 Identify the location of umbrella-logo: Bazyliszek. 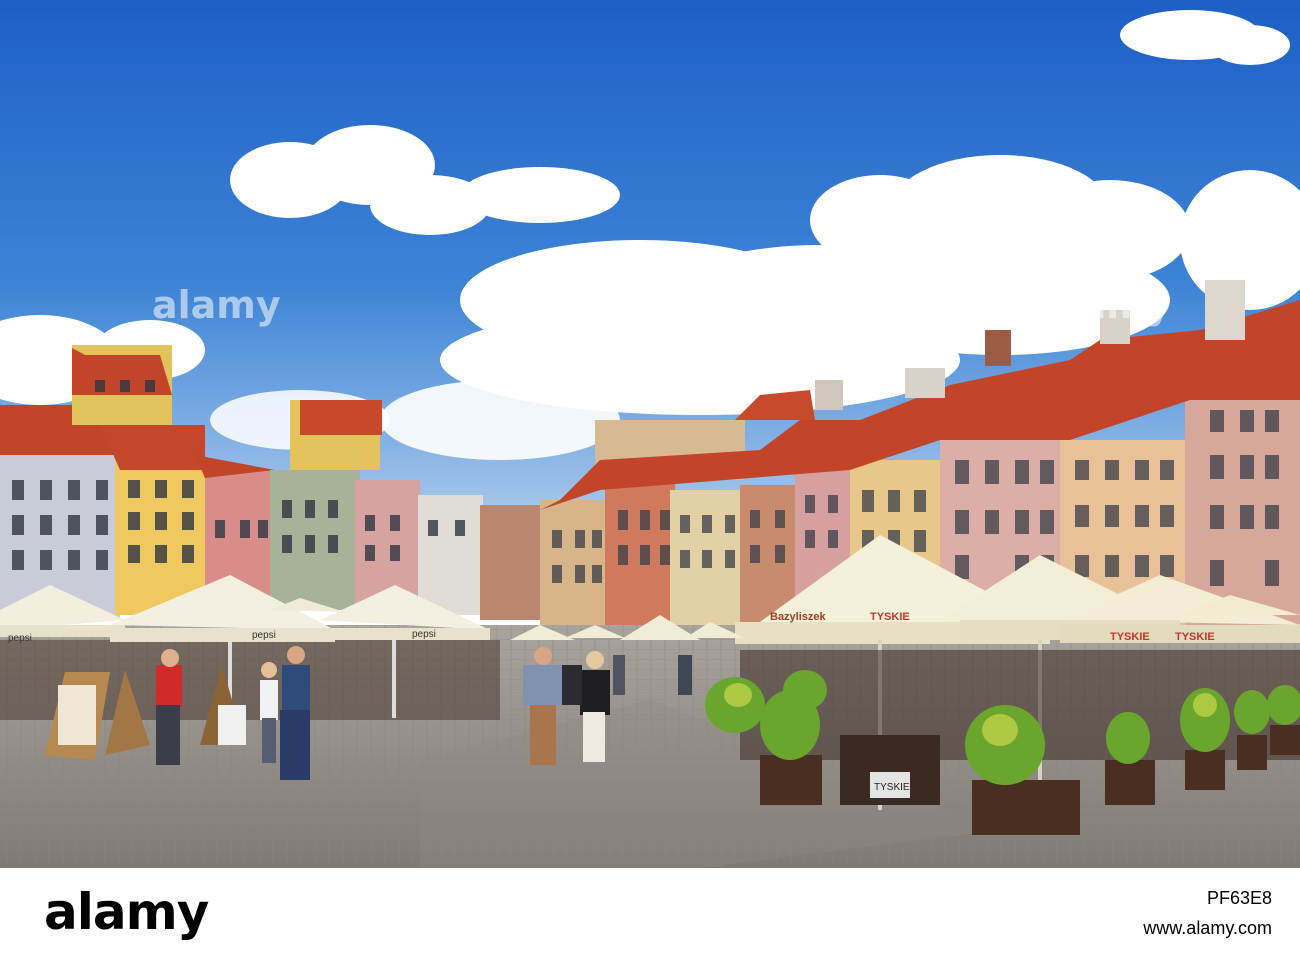
(798, 617).